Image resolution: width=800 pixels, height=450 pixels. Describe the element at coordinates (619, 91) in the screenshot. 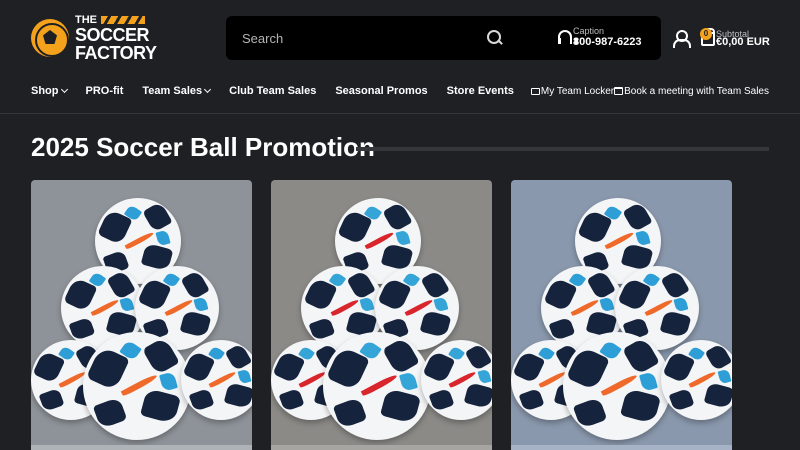

I see `calendar-icon` at that location.